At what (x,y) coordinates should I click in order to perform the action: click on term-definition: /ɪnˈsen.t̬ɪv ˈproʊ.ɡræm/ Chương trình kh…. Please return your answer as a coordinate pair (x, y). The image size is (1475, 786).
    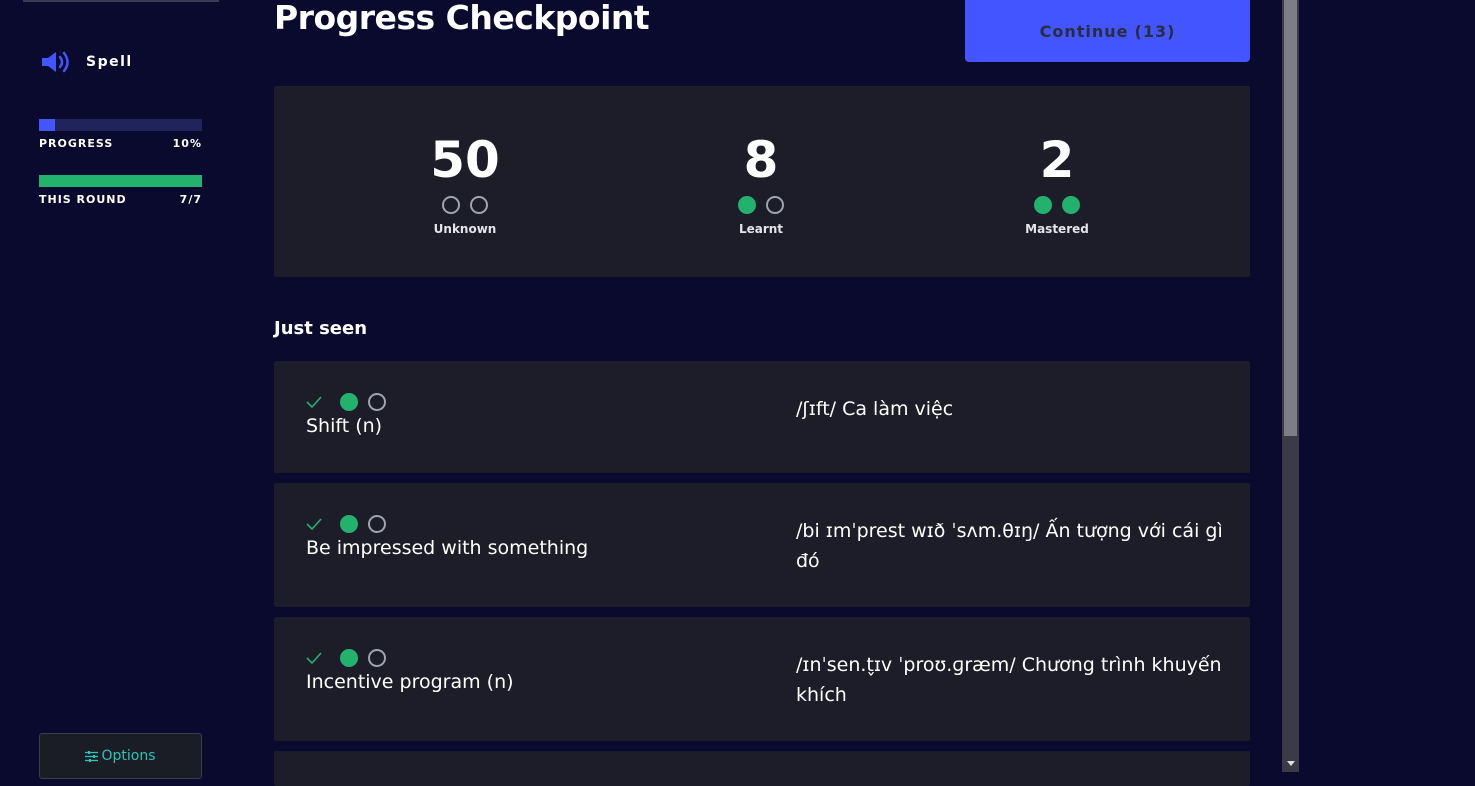
    Looking at the image, I should click on (1009, 680).